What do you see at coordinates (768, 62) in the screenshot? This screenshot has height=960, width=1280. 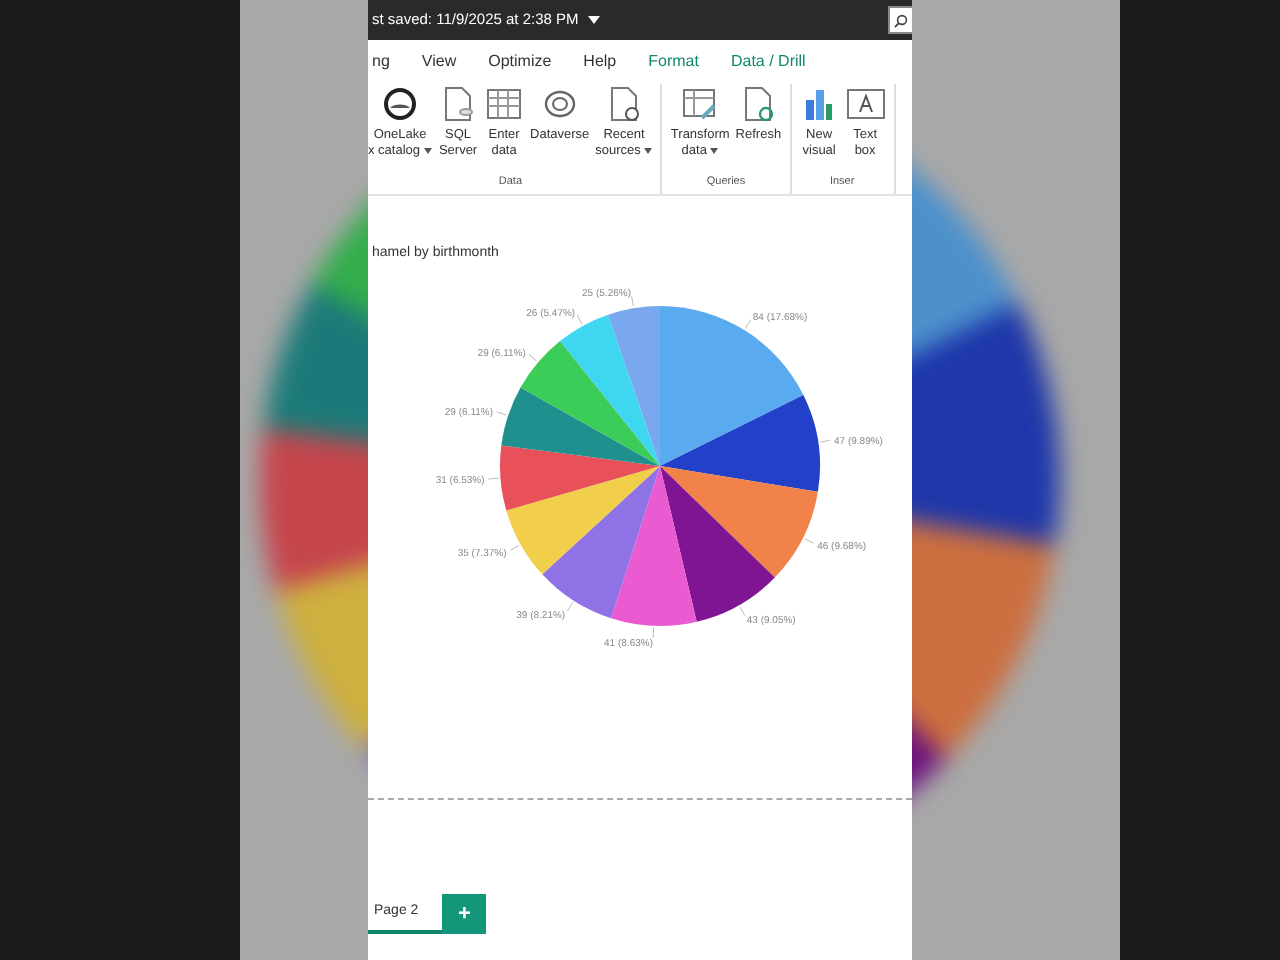 I see `menu-tab: Data / Drill` at bounding box center [768, 62].